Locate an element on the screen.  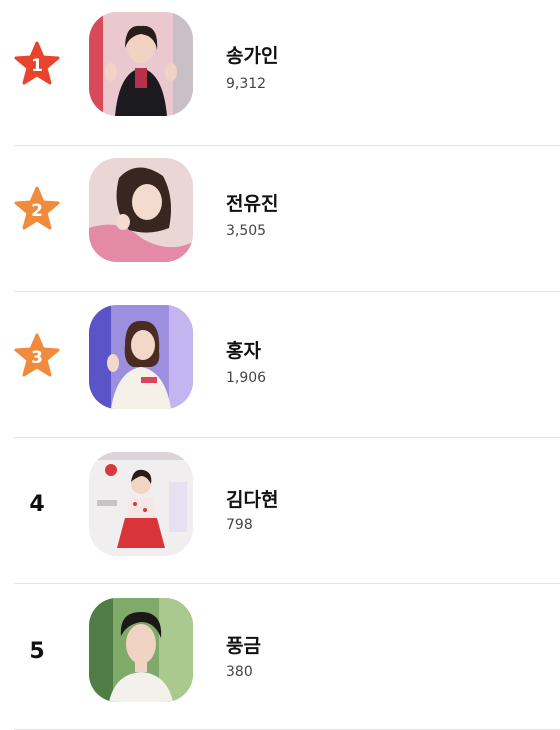
vote-count: 1,906 is located at coordinates (246, 378).